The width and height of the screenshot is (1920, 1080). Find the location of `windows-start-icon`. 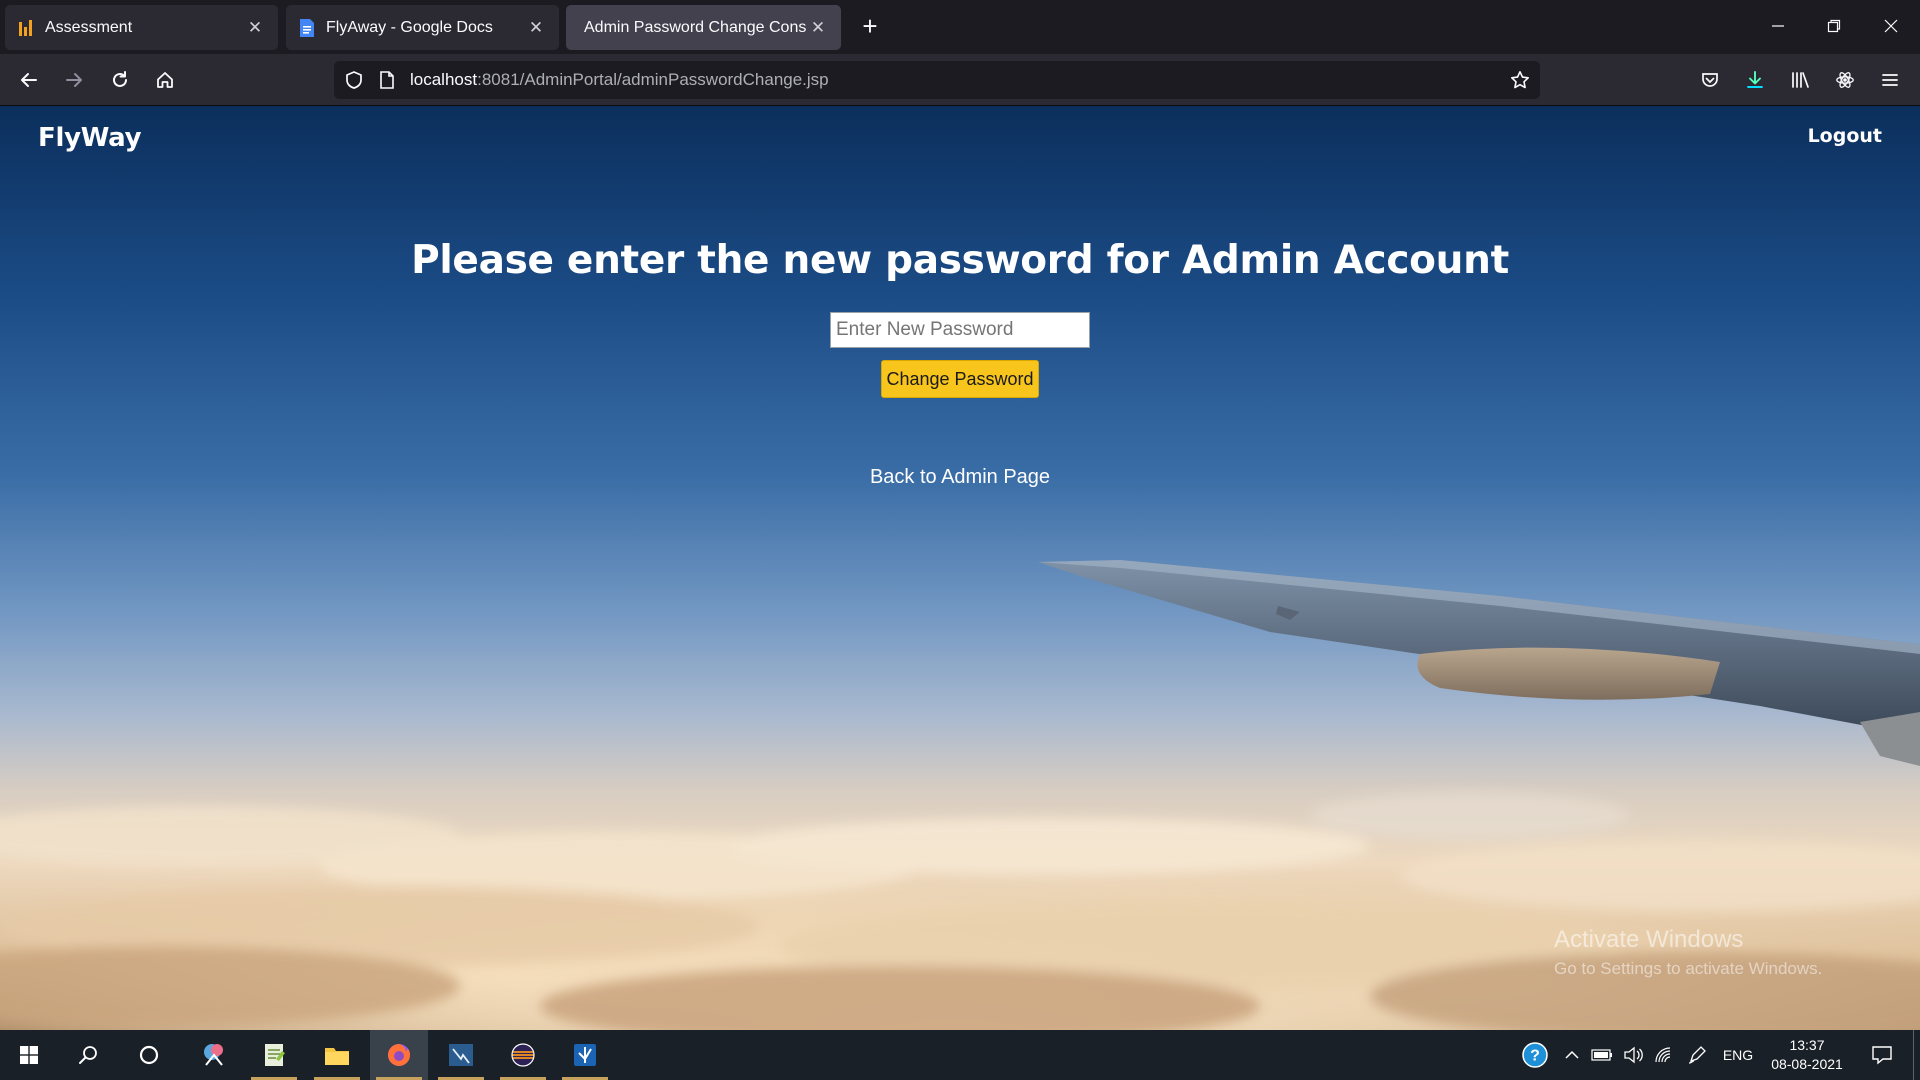

windows-start-icon is located at coordinates (29, 1055).